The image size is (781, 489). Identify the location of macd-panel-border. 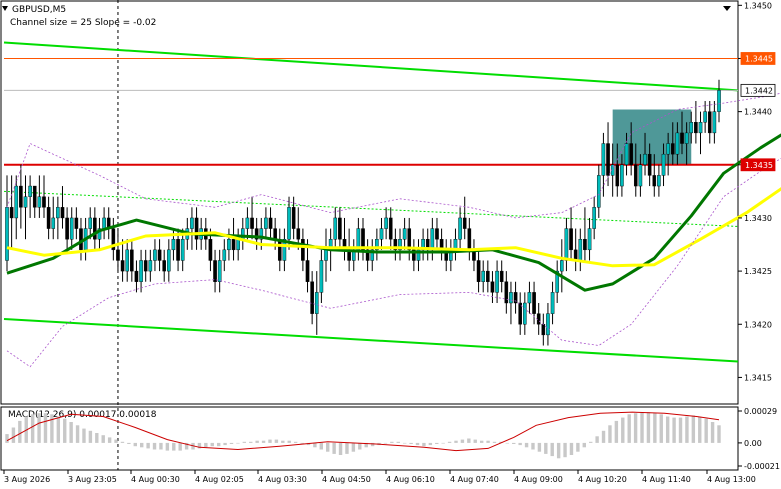
(369, 438).